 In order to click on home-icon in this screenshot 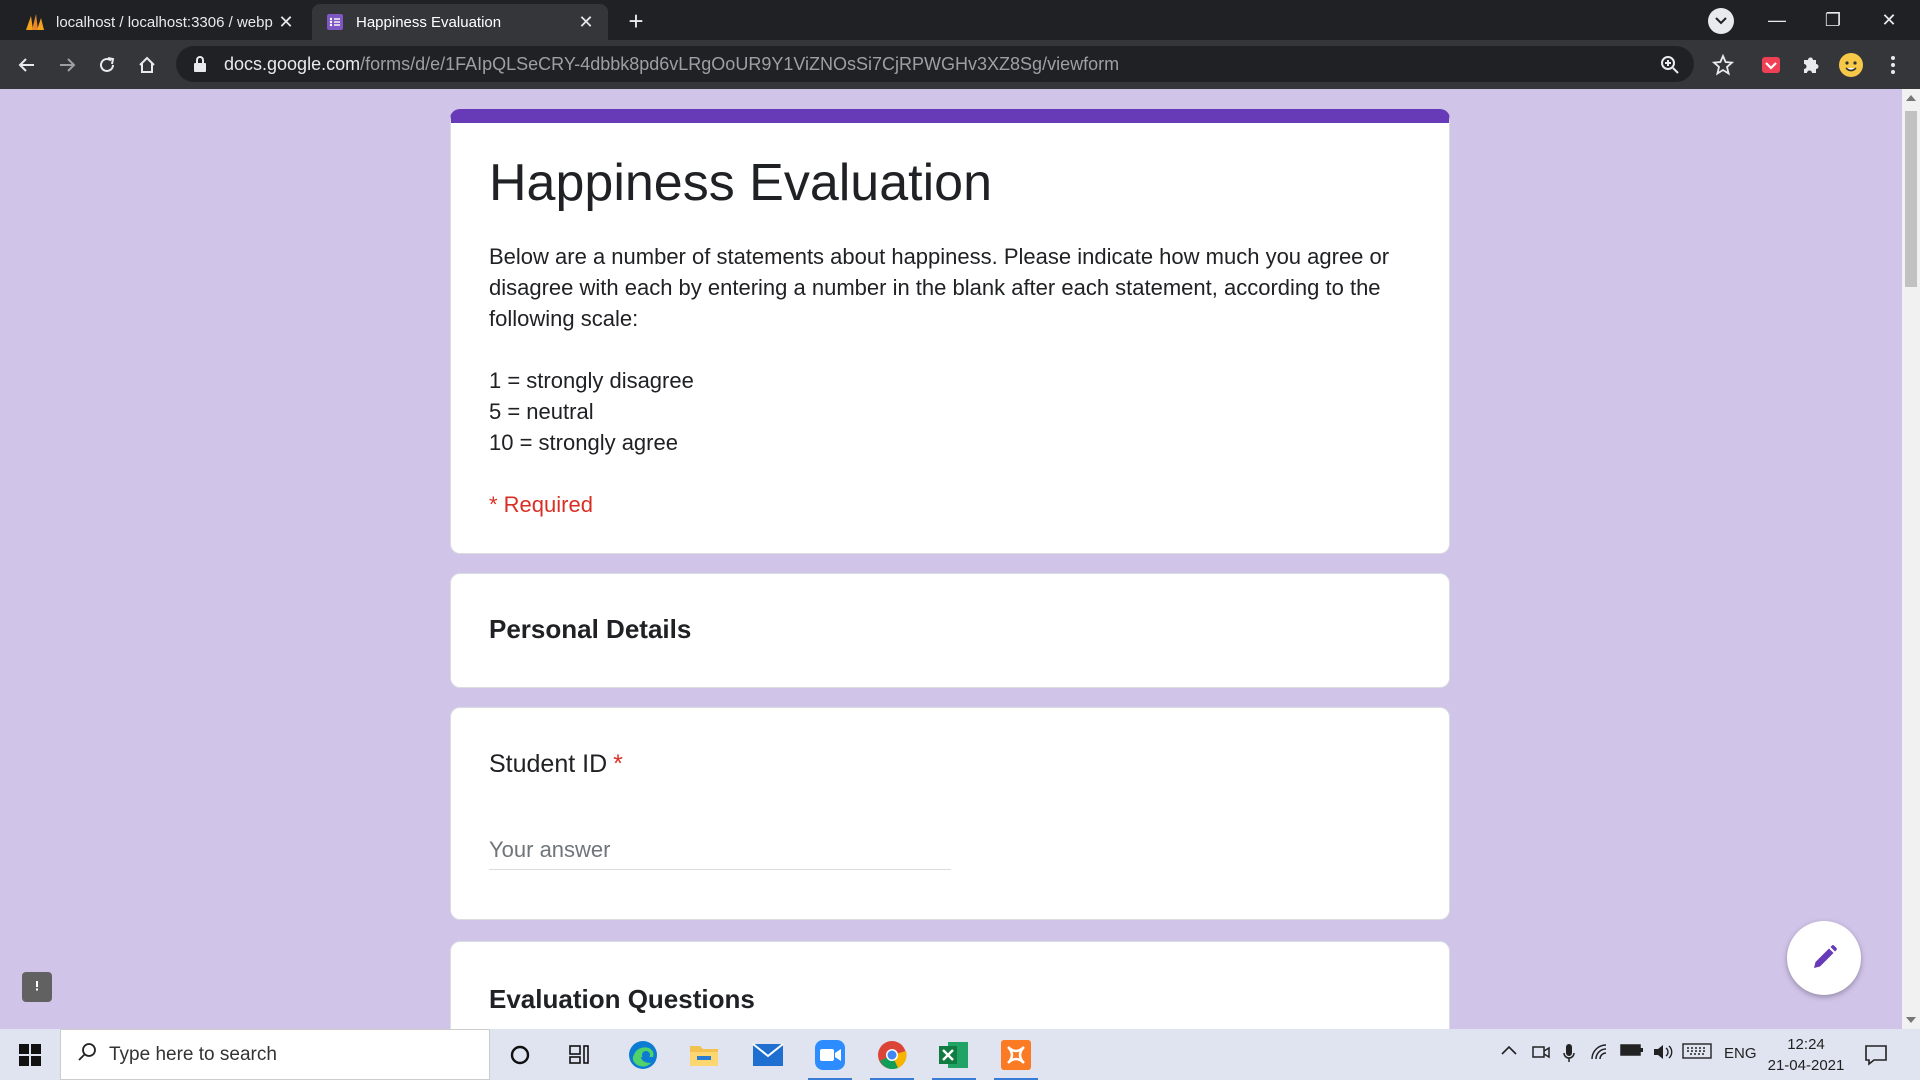, I will do `click(147, 65)`.